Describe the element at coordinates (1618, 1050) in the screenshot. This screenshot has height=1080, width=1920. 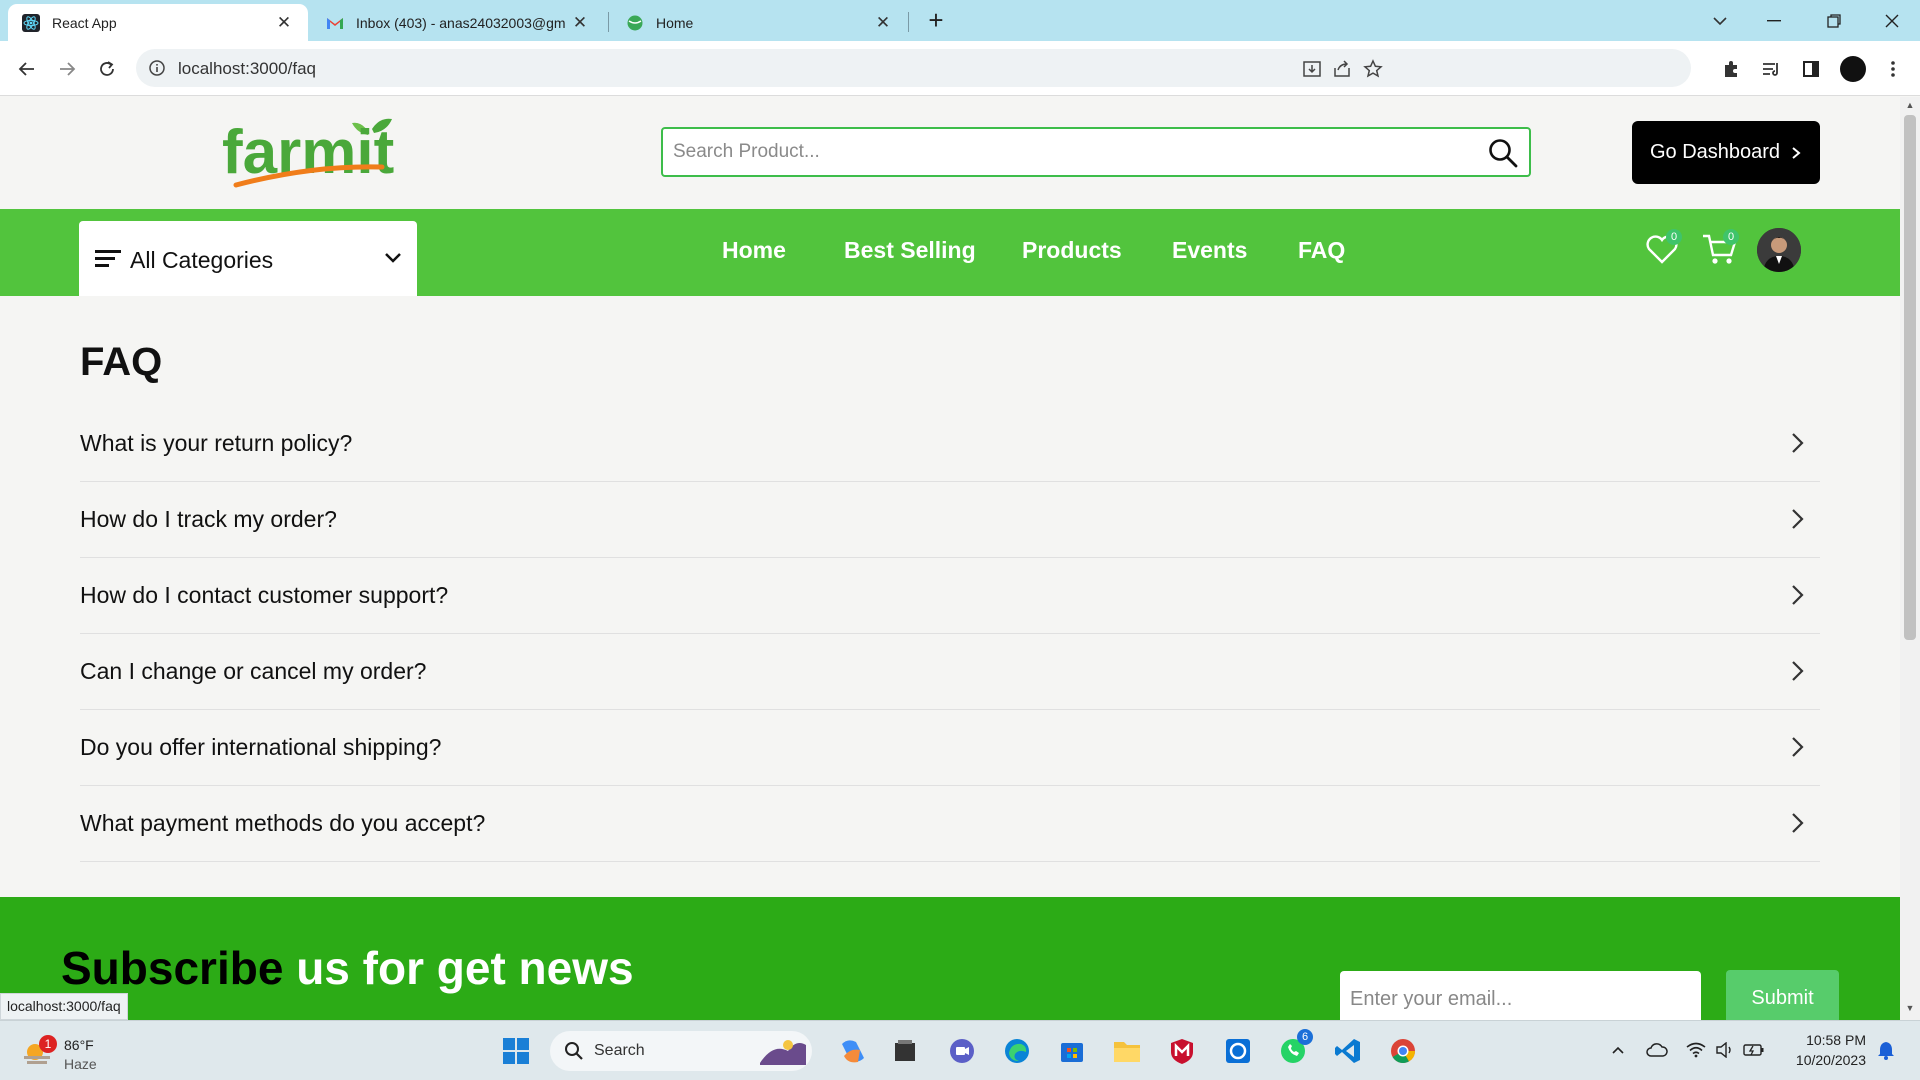
I see `show-hidden-icons-chevron-icon` at that location.